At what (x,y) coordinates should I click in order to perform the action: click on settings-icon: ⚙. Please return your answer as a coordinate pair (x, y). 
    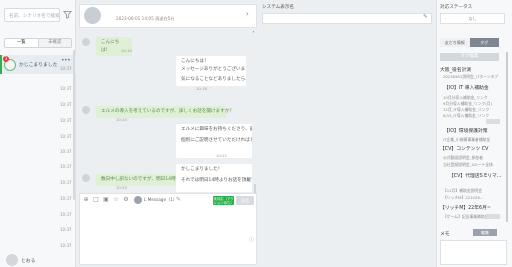
    Looking at the image, I should click on (126, 200).